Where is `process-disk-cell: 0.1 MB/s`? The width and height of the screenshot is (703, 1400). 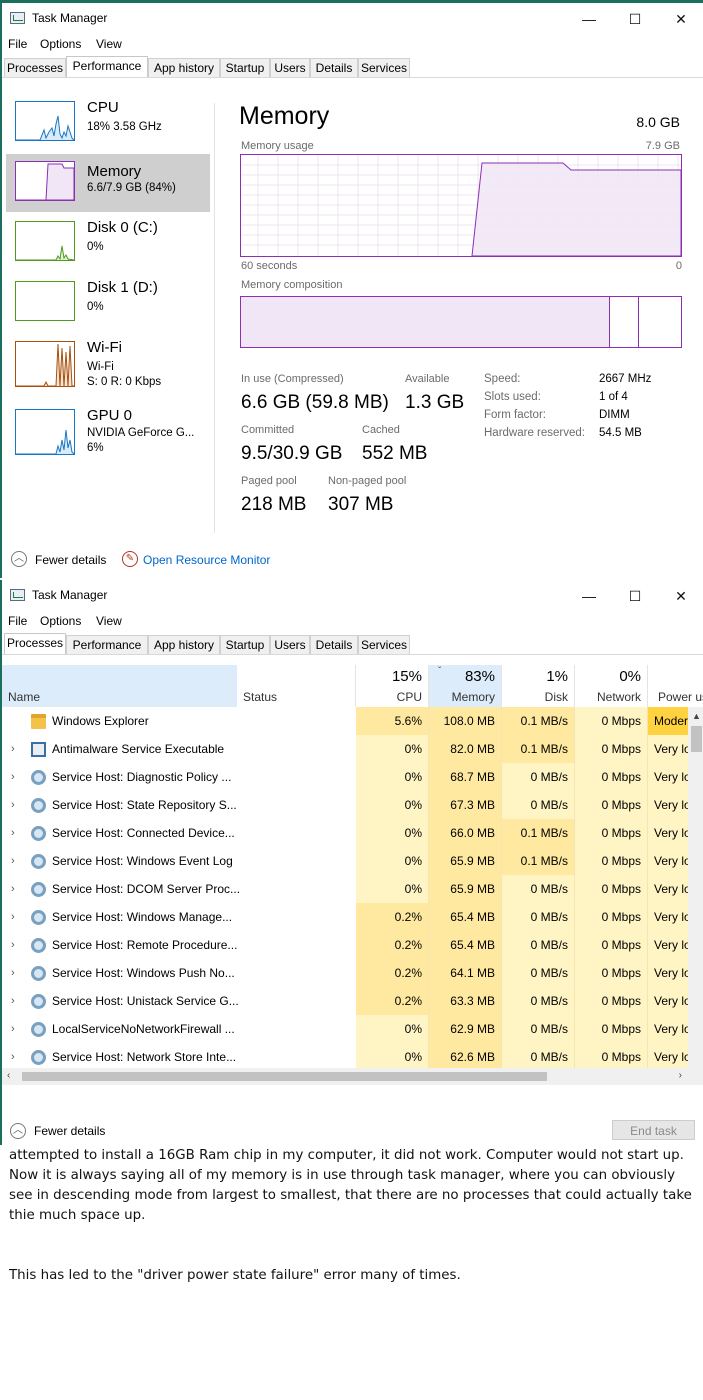
process-disk-cell: 0.1 MB/s is located at coordinates (538, 721).